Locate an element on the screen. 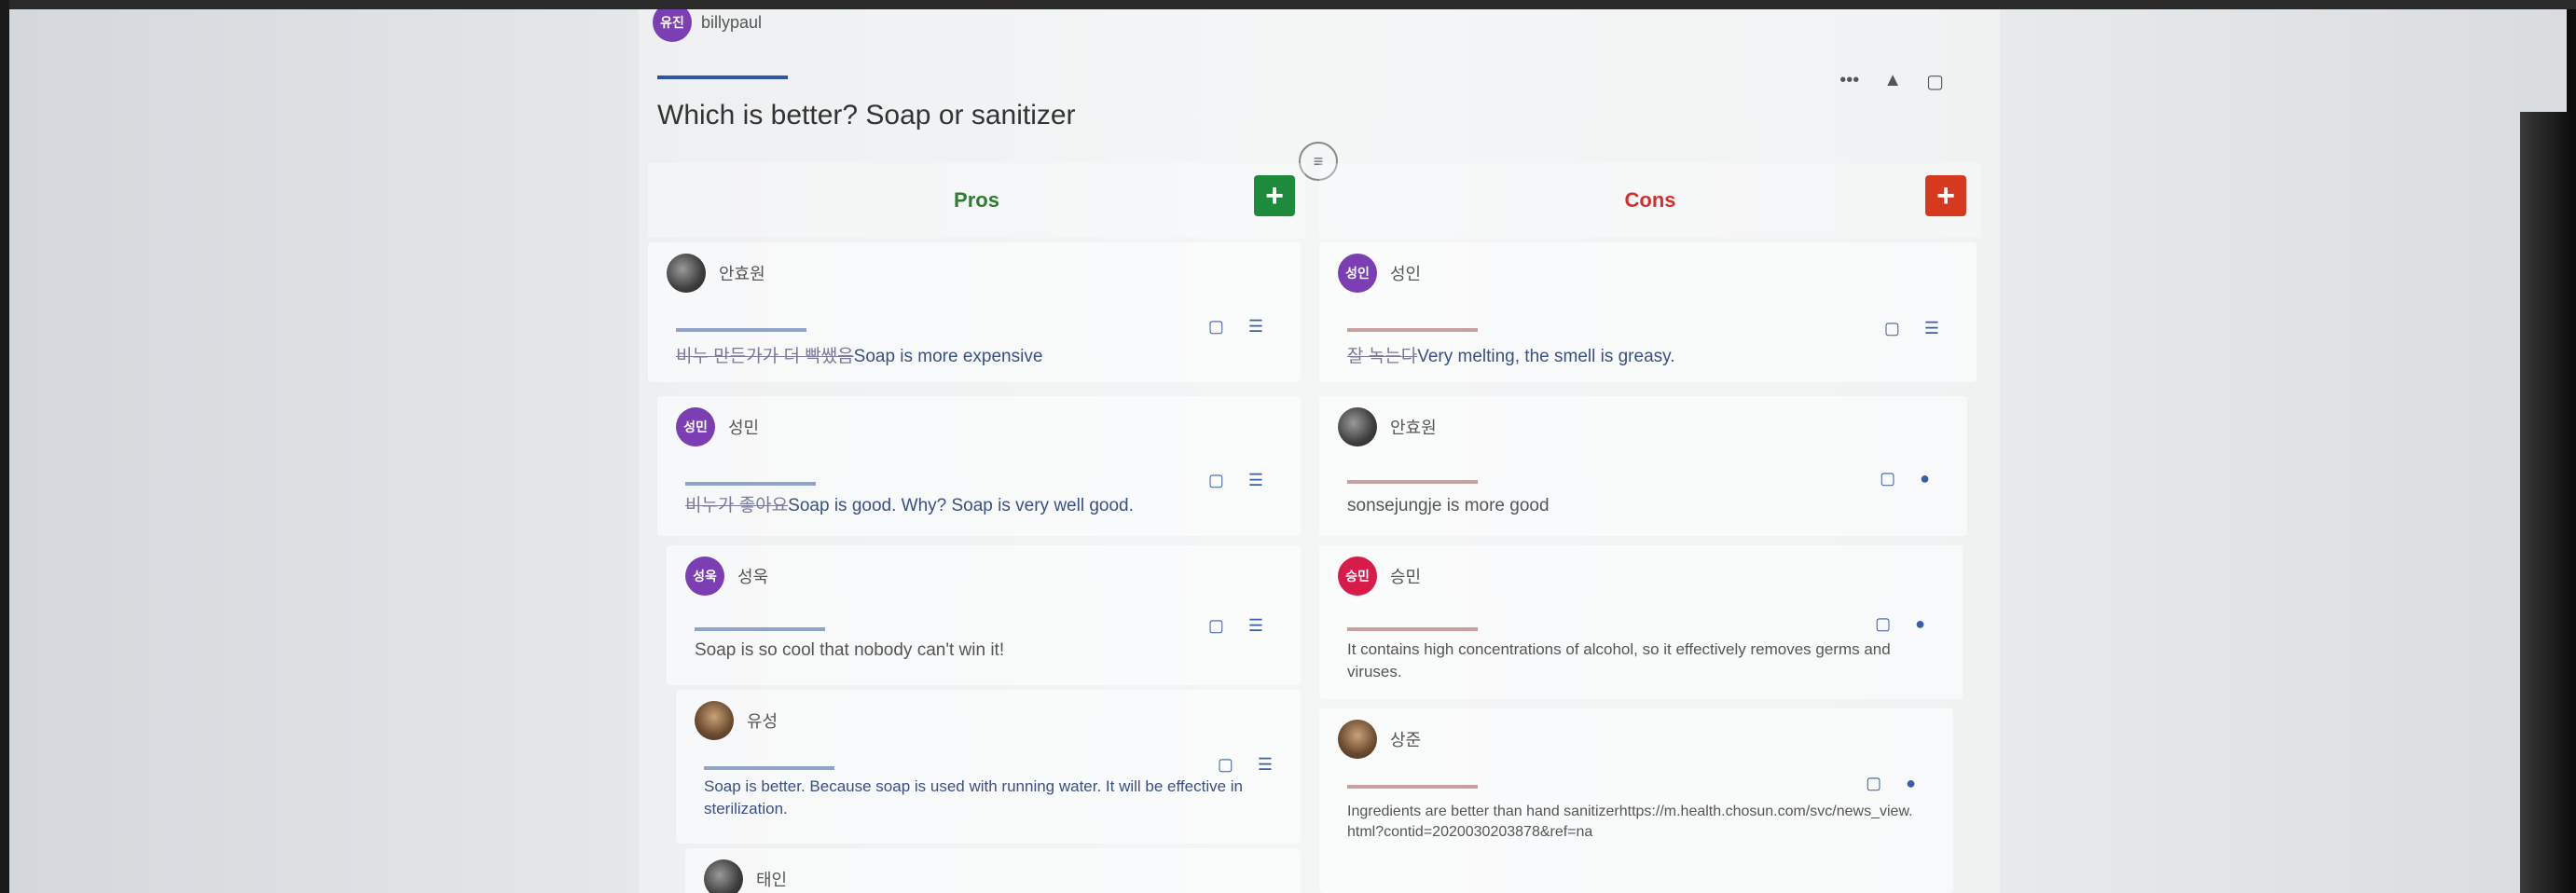  con-post-2: 안효원 ▢ ● sonsejungje is more good is located at coordinates (1643, 466).